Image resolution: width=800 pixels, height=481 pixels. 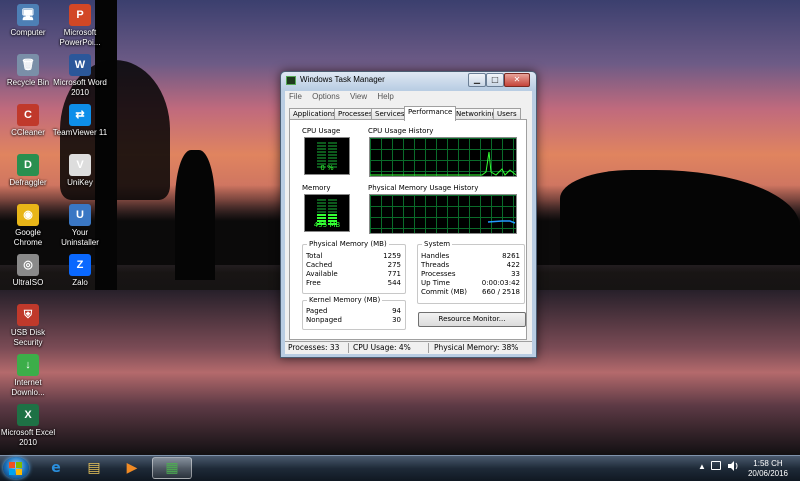 What do you see at coordinates (28, 437) in the screenshot?
I see `desktop-icon-label: Microsoft Excel 2010` at bounding box center [28, 437].